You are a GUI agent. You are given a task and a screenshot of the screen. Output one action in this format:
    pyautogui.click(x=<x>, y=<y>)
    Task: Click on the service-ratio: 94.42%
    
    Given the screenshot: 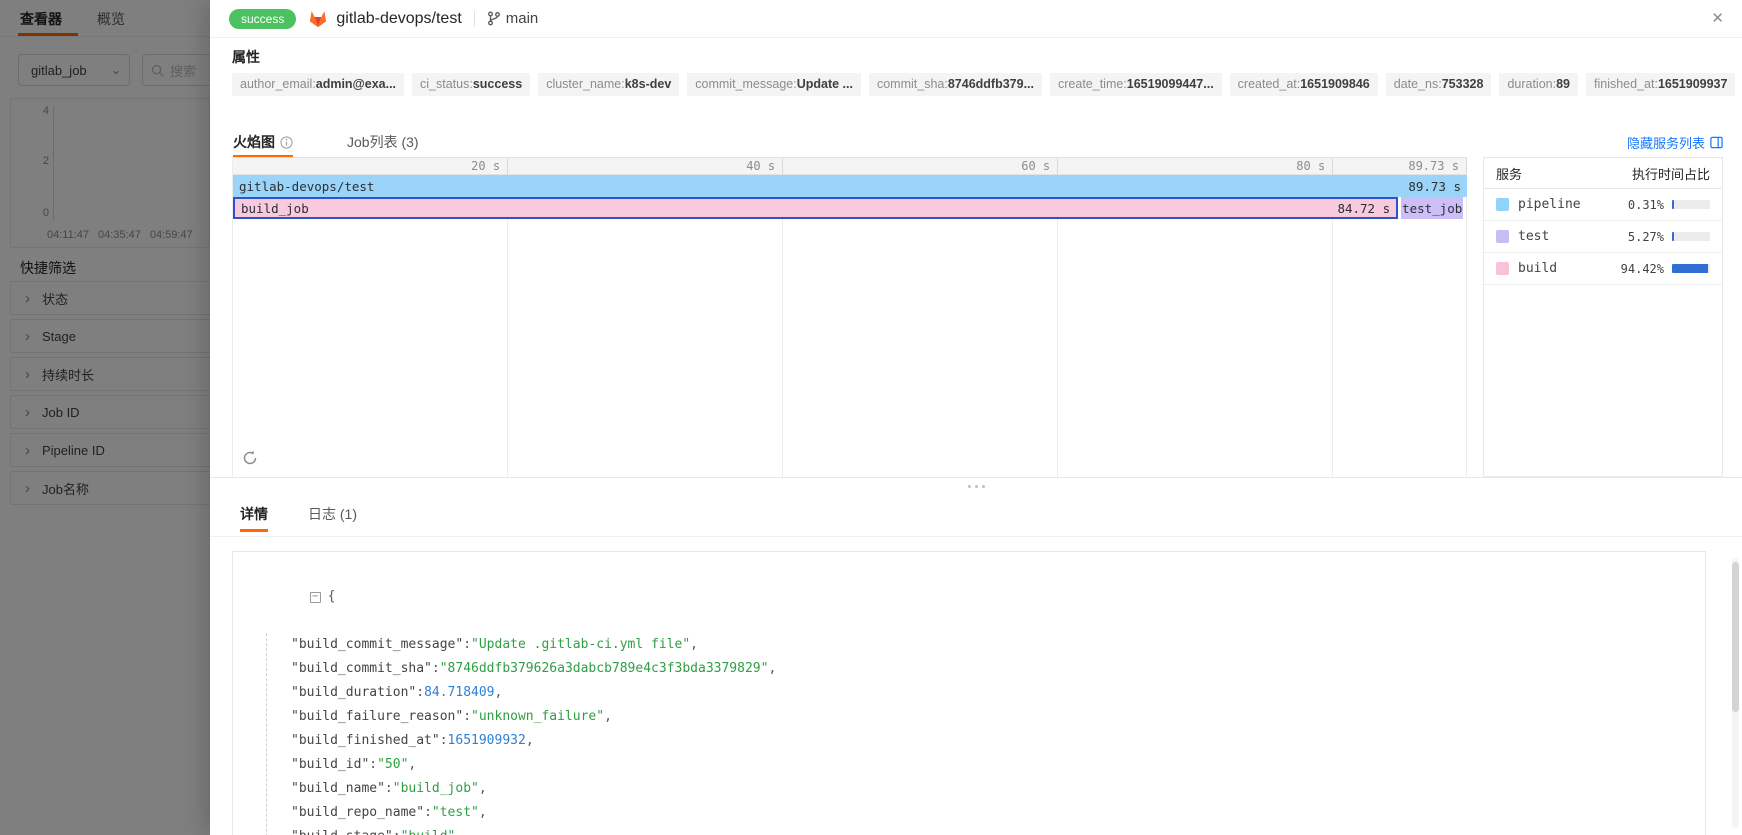 What is the action you would take?
    pyautogui.click(x=1642, y=268)
    